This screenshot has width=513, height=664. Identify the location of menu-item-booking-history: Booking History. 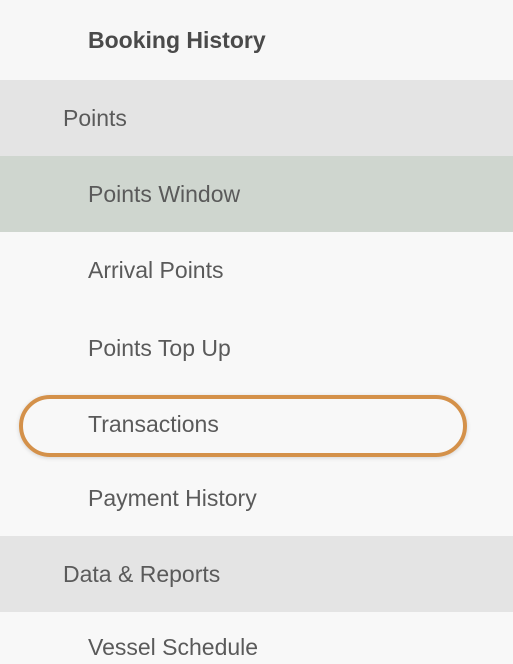
(256, 40).